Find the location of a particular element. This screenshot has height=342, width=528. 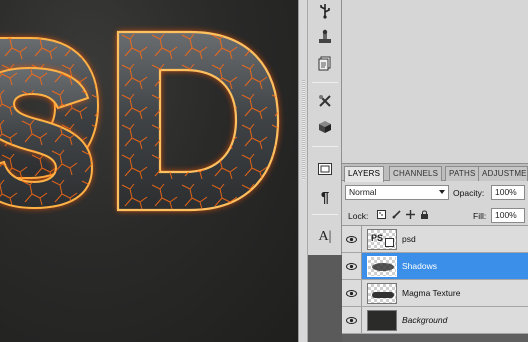

lock-transparent-icon is located at coordinates (381, 214).